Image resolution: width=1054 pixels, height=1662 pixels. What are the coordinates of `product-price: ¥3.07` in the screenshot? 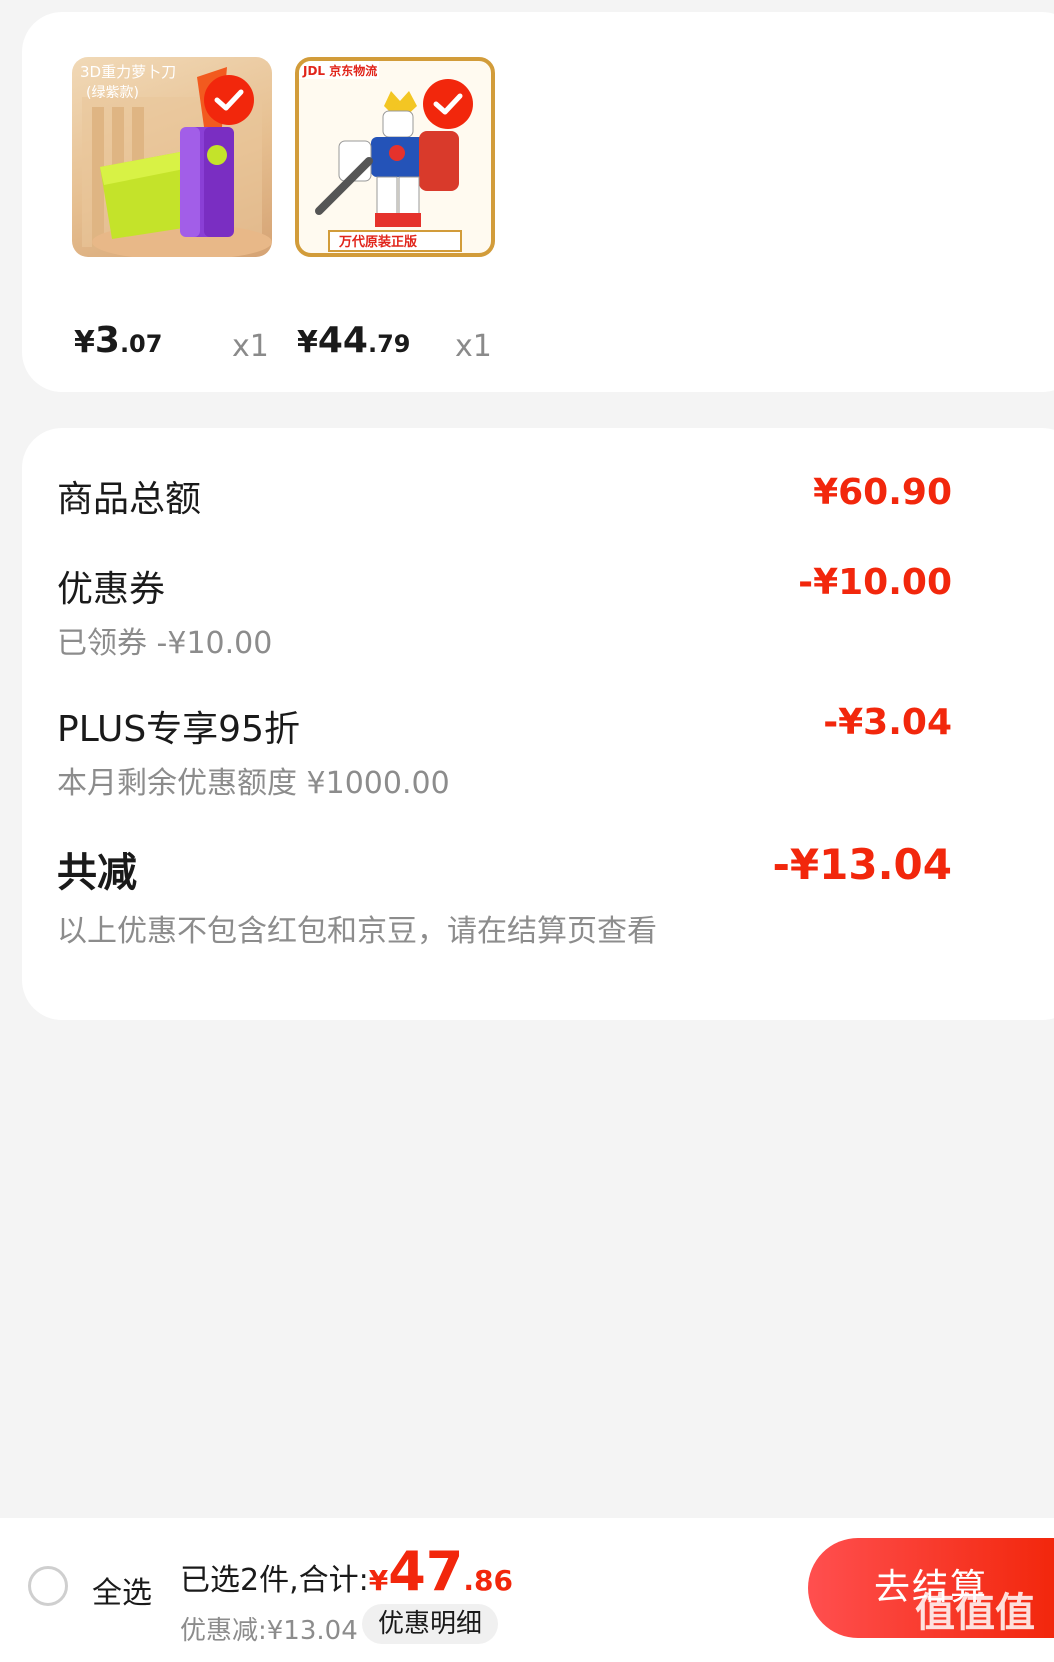 It's located at (118, 340).